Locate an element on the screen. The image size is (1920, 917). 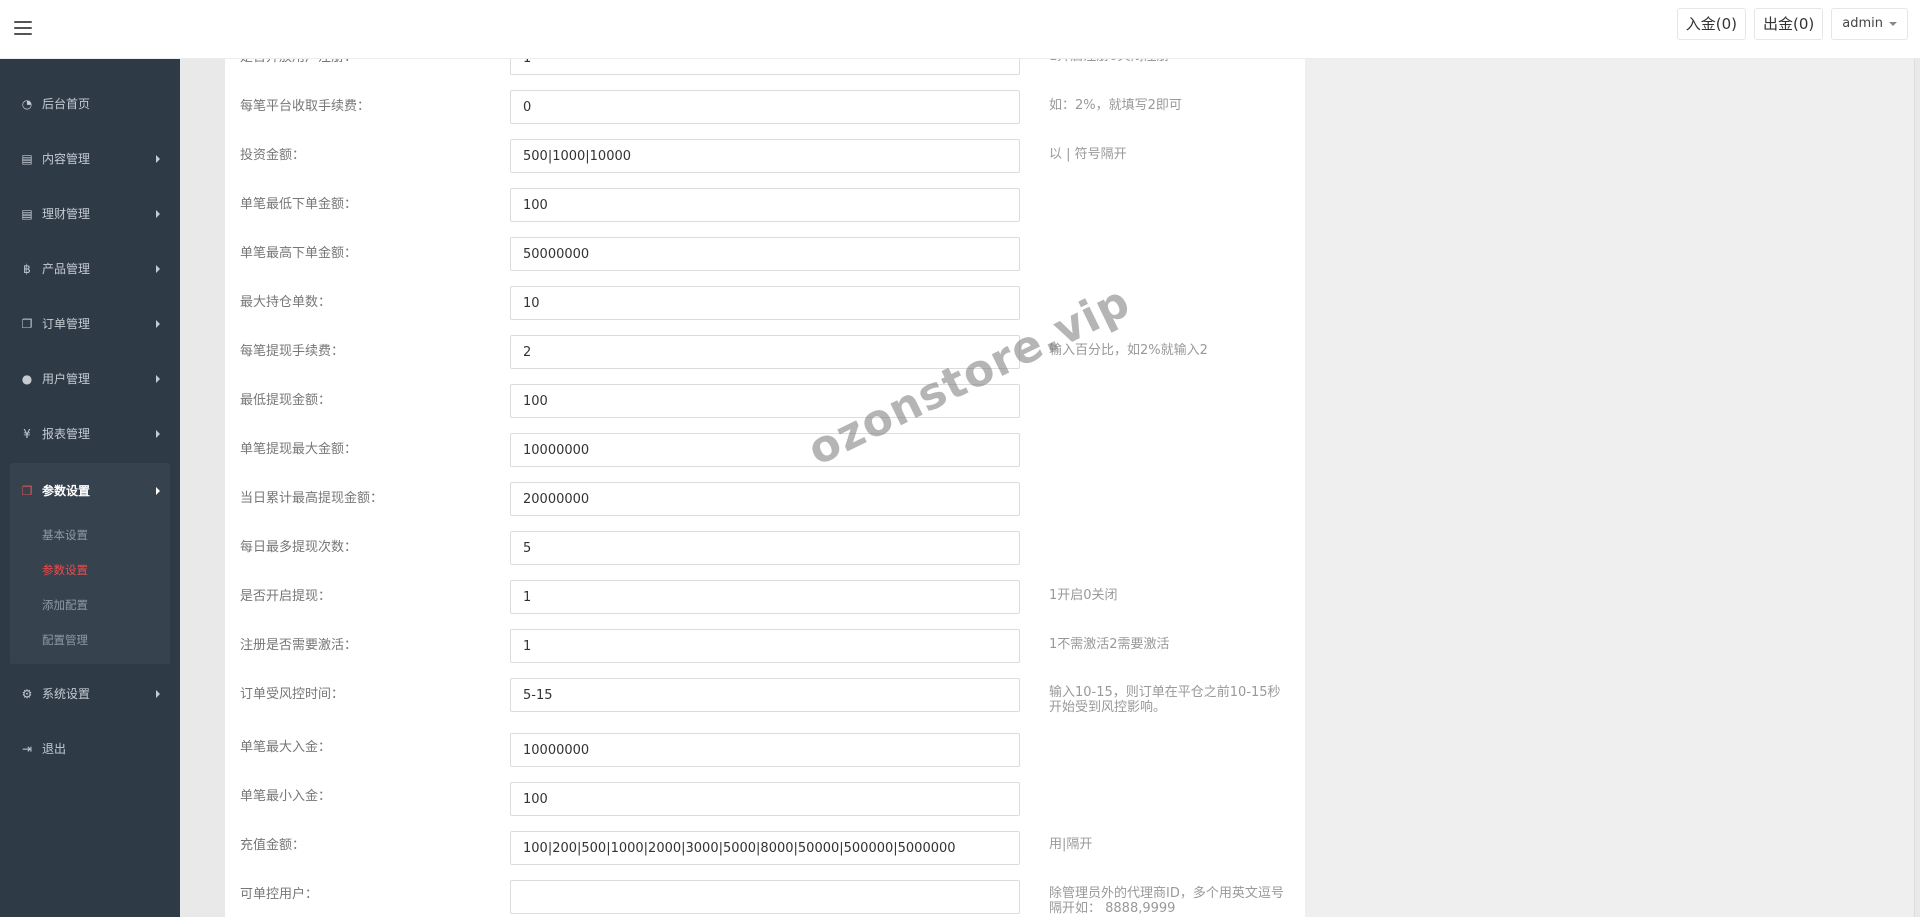
min-withdraw-input is located at coordinates (765, 401).